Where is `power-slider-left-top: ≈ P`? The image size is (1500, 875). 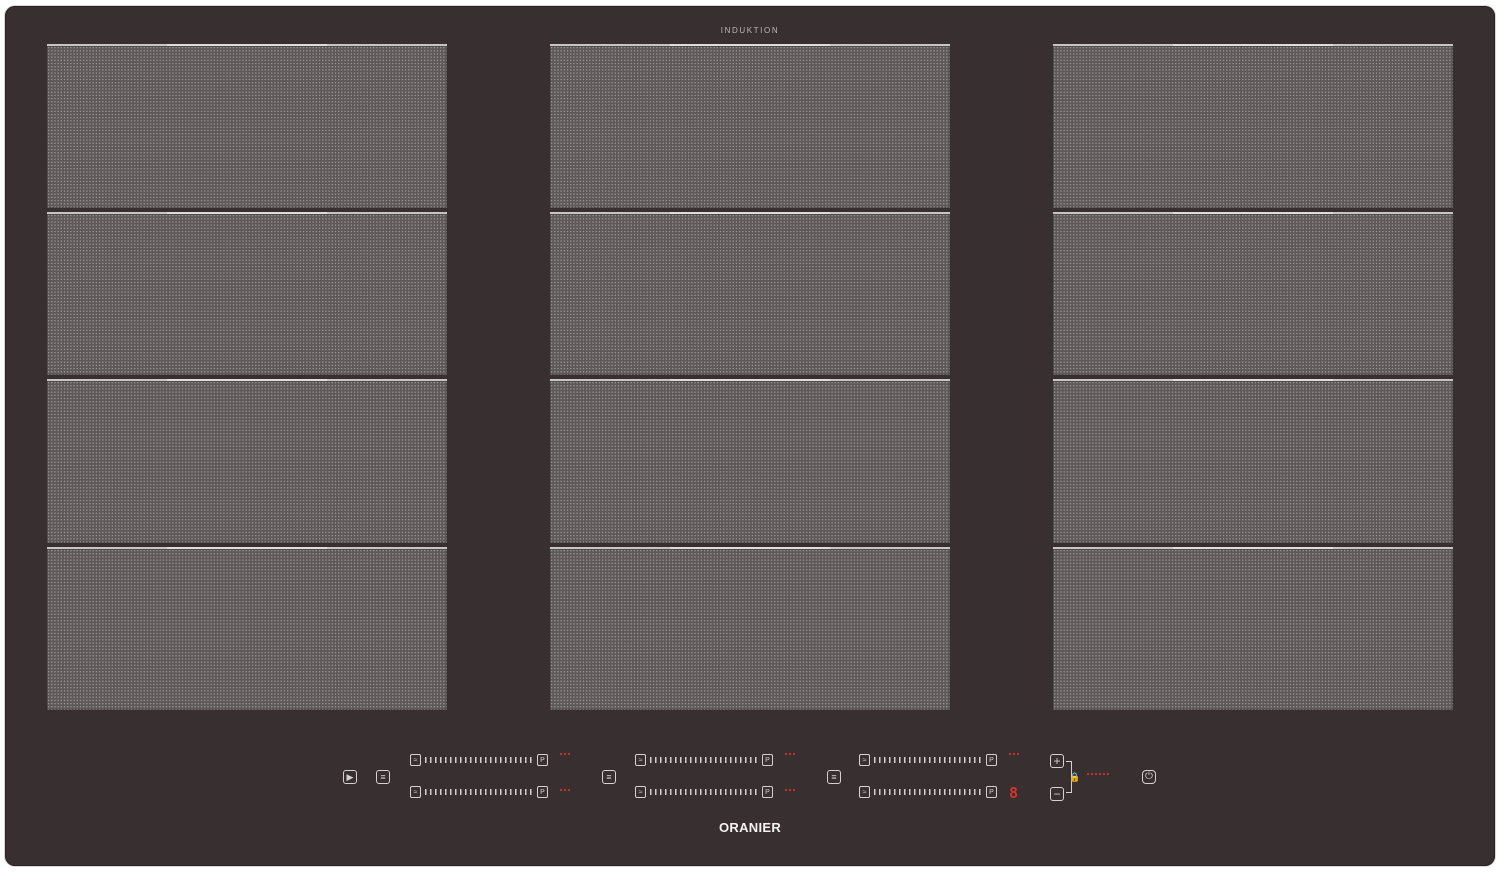
power-slider-left-top: ≈ P is located at coordinates (479, 760).